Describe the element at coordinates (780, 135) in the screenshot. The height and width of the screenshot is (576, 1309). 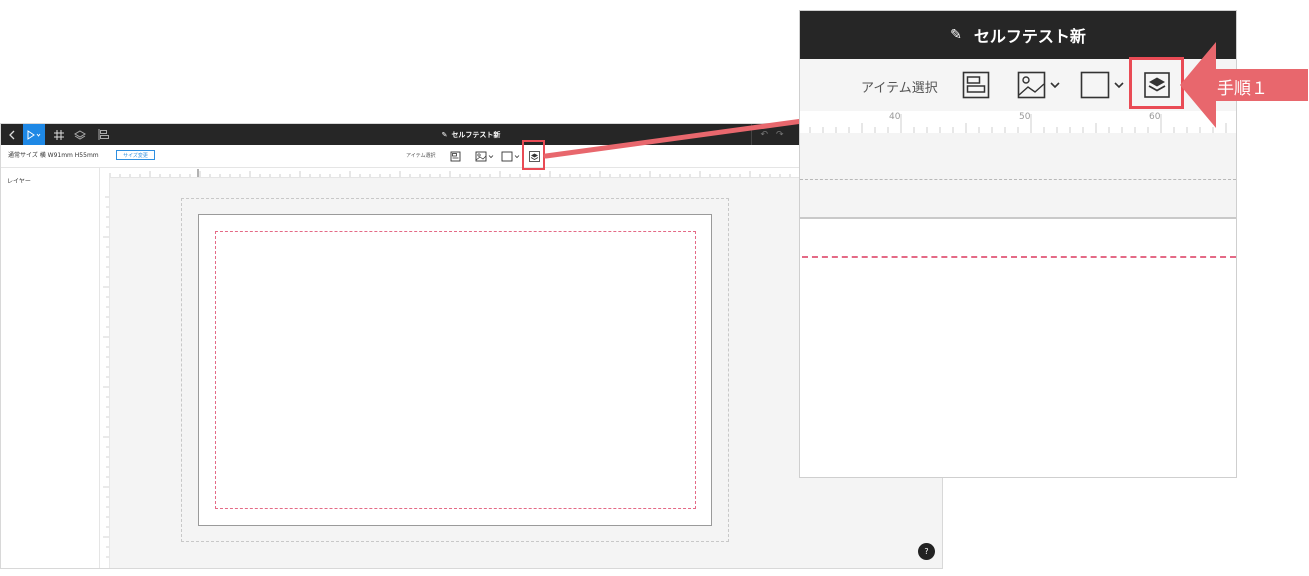
I see `redo-icon: ↷` at that location.